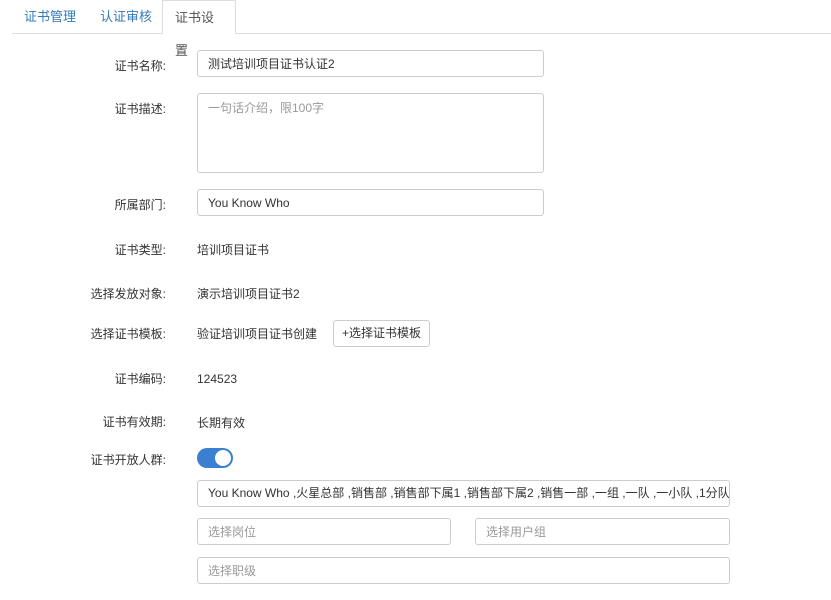 The image size is (831, 600). Describe the element at coordinates (128, 294) in the screenshot. I see `target-label: 选择发放对象:` at that location.